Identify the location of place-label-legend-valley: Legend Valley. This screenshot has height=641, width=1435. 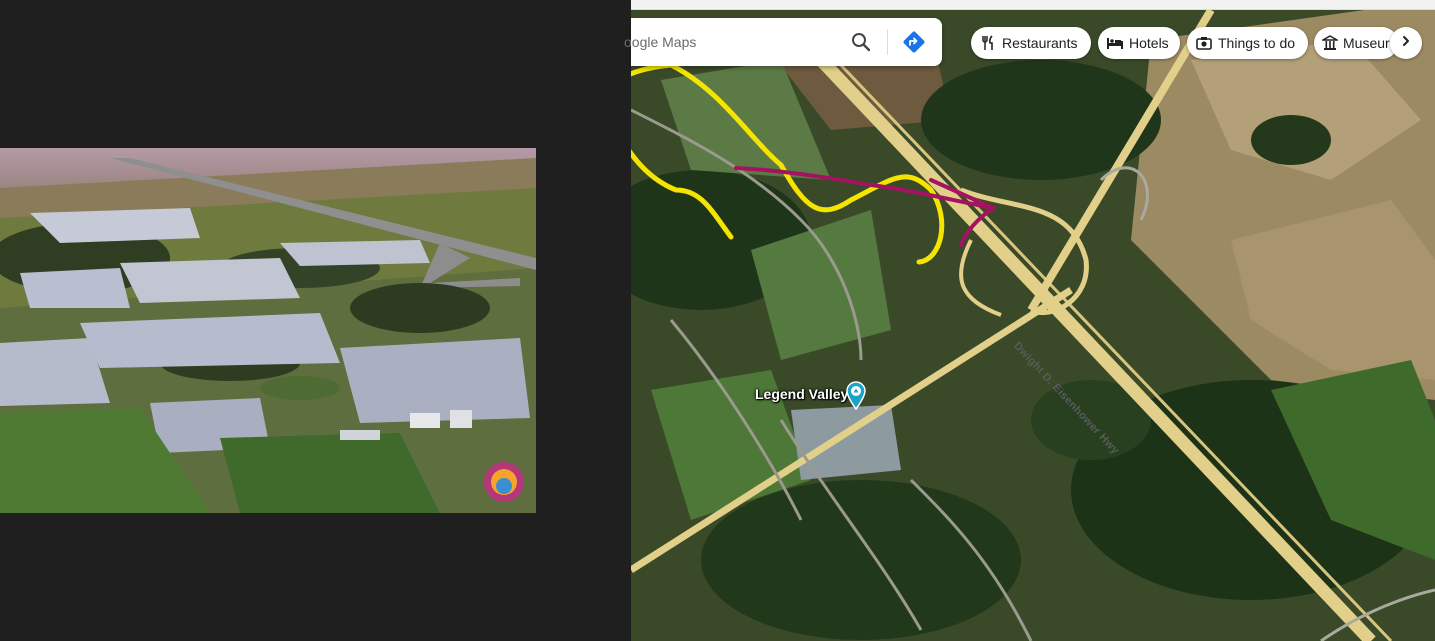
(801, 394).